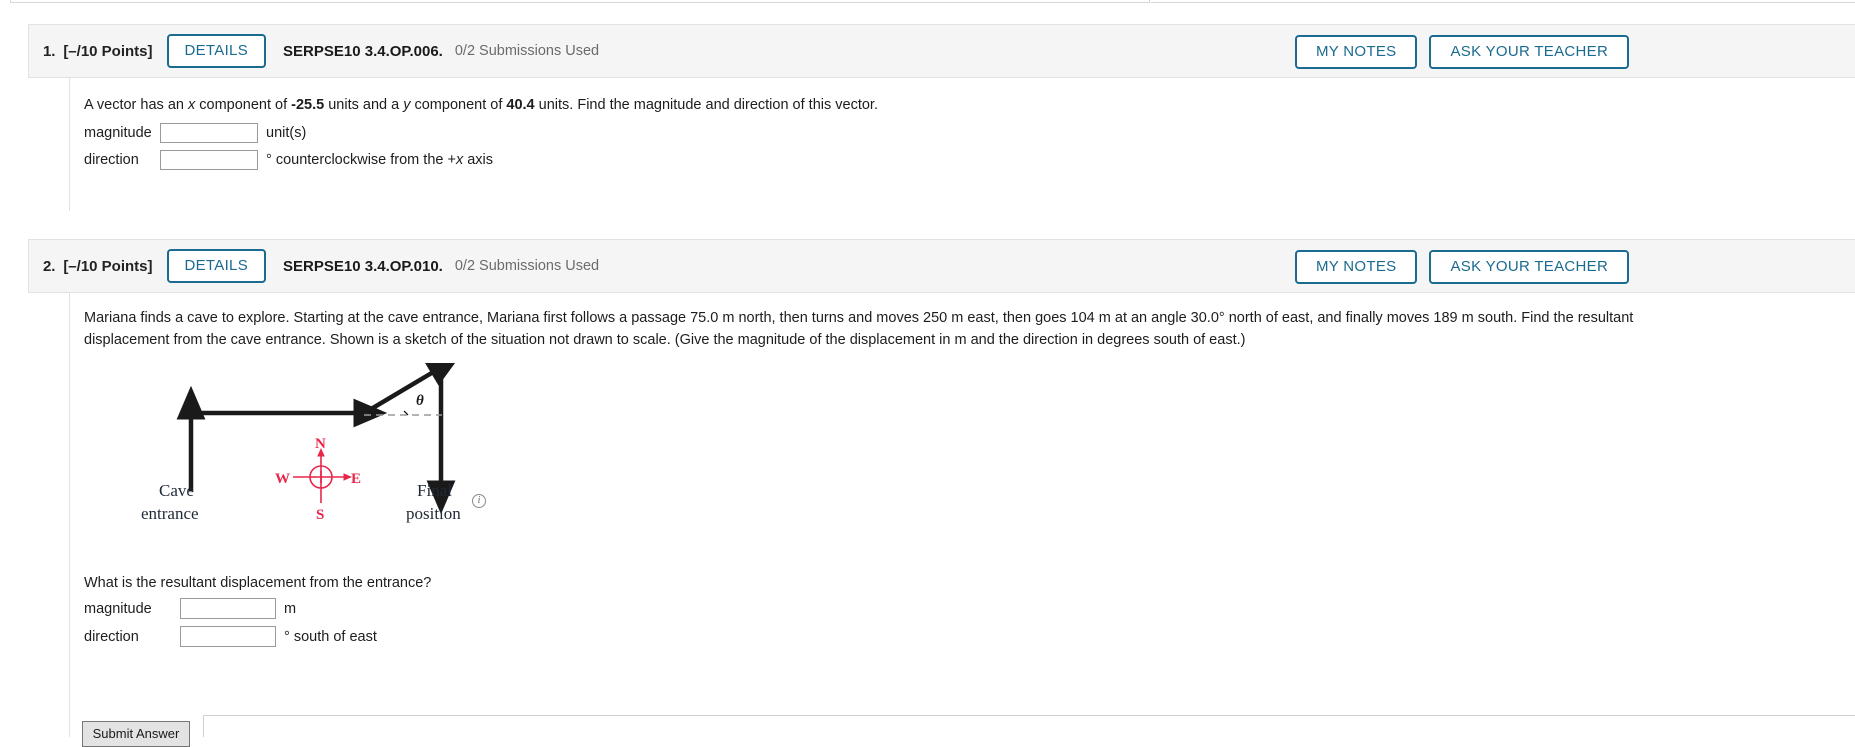 The width and height of the screenshot is (1855, 747). Describe the element at coordinates (1529, 52) in the screenshot. I see `ask-your-teacher-button-1: ASK YOUR TEACHER` at that location.